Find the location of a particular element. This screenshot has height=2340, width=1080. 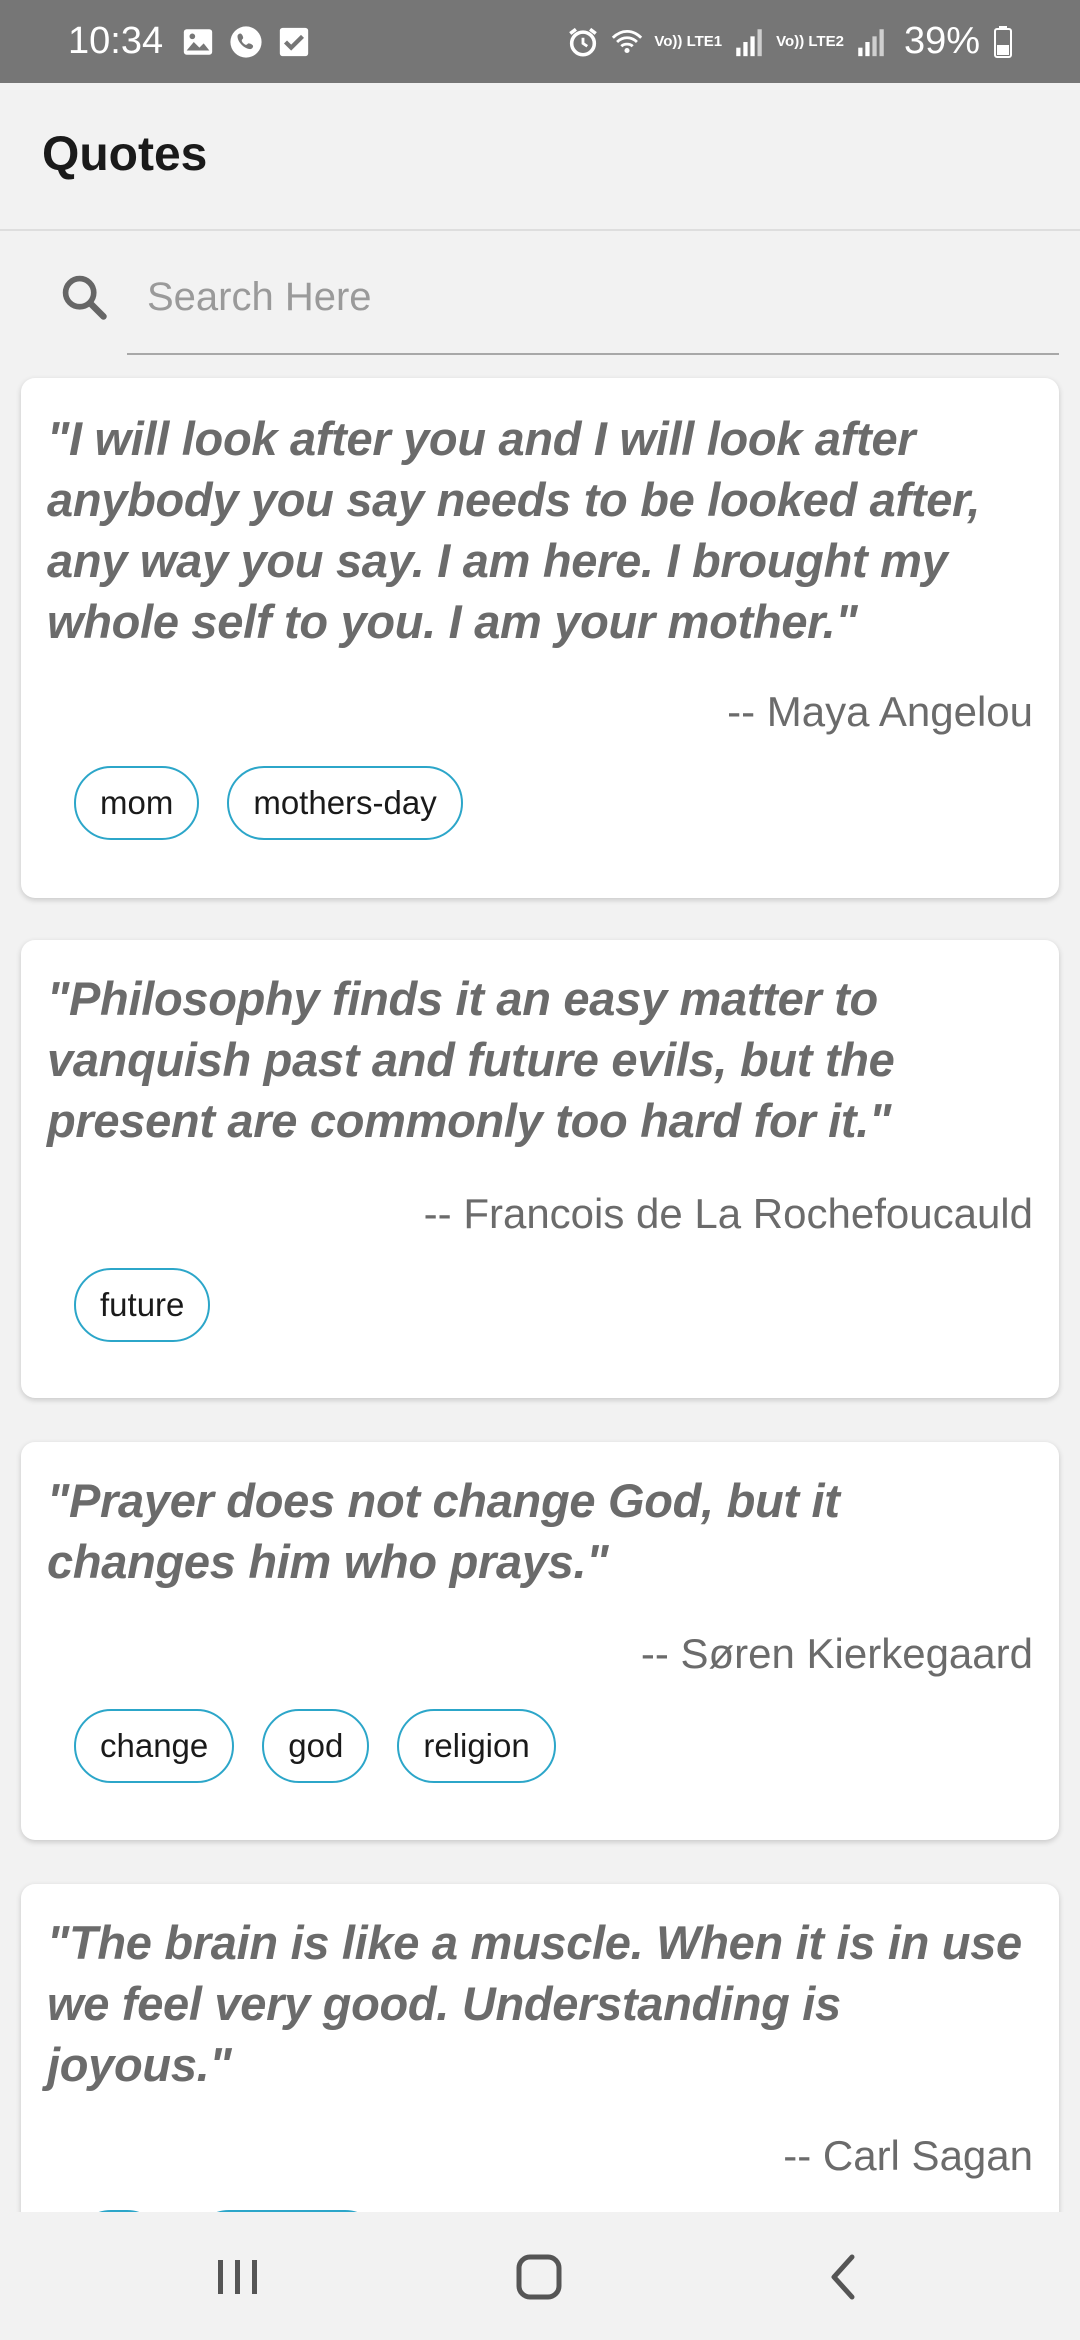

status-system-icons: Vo)) LTE1 Vo)) LTE2 39% is located at coordinates (789, 41).